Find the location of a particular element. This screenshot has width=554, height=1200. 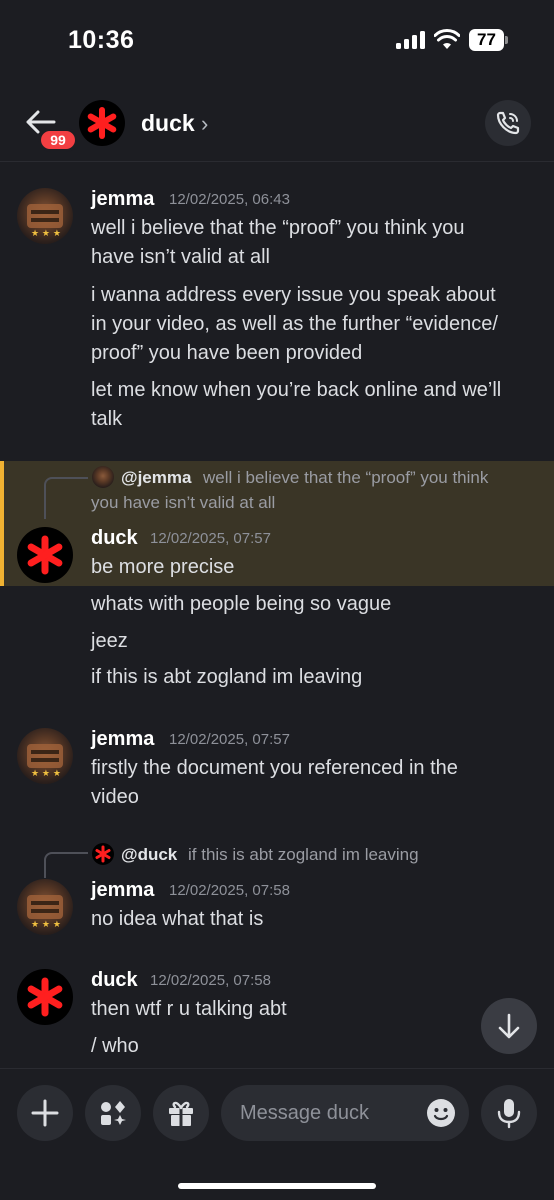

unread-badge: 99 is located at coordinates (58, 140).